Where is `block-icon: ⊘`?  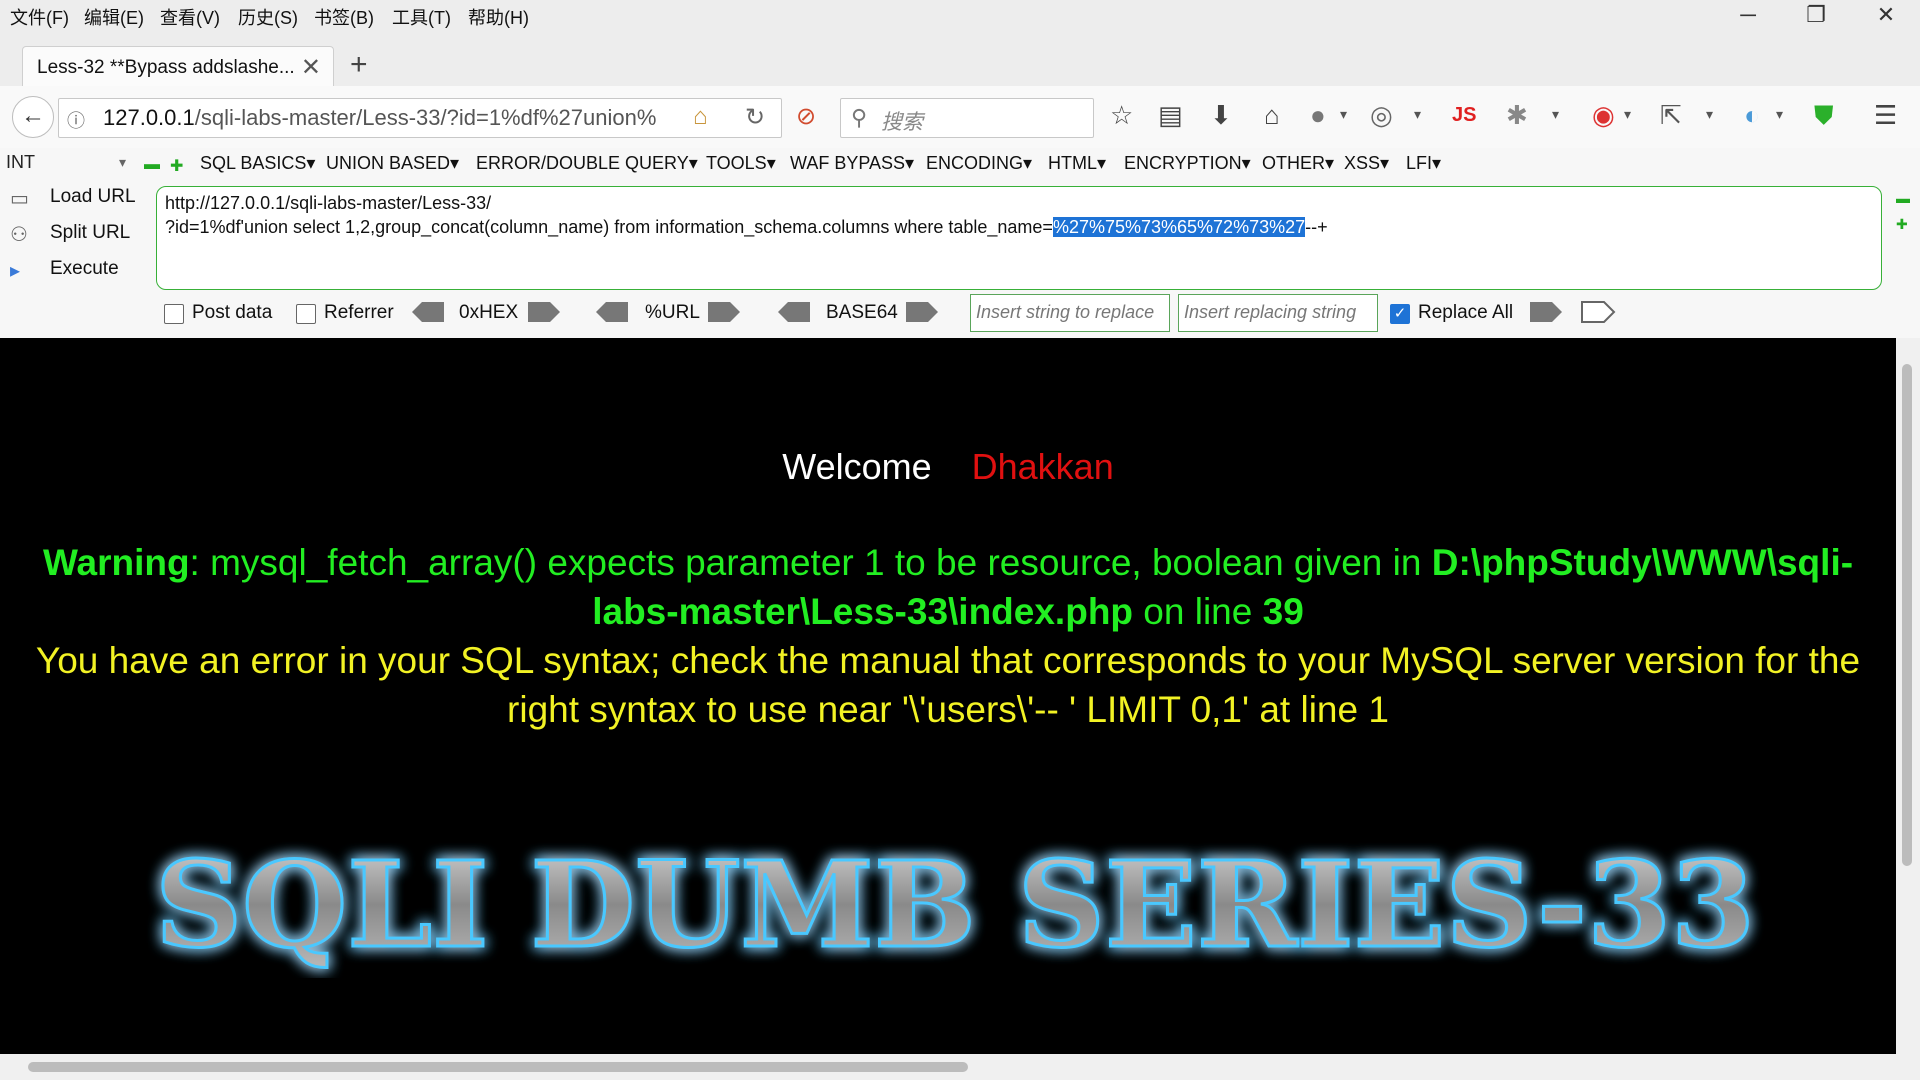
block-icon: ⊘ is located at coordinates (806, 116).